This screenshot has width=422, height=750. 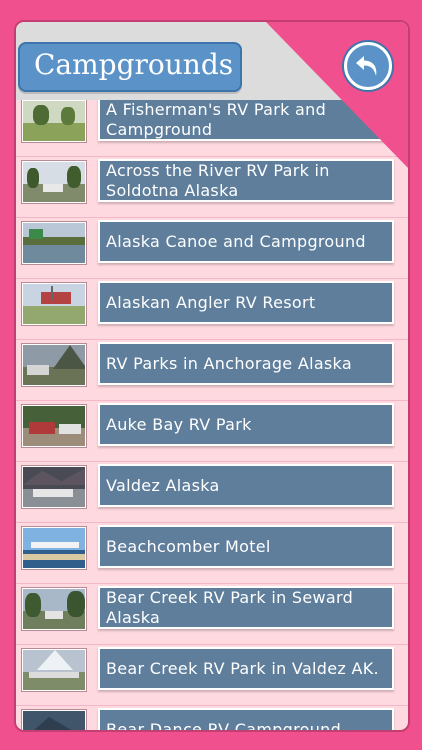 What do you see at coordinates (134, 64) in the screenshot?
I see `page-title: Campgrounds` at bounding box center [134, 64].